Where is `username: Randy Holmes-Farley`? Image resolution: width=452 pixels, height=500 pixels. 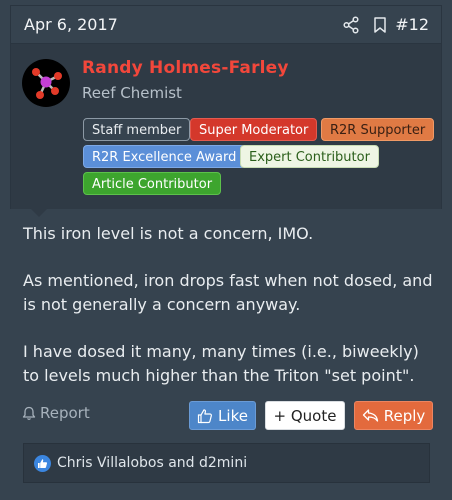
username: Randy Holmes-Farley is located at coordinates (185, 68).